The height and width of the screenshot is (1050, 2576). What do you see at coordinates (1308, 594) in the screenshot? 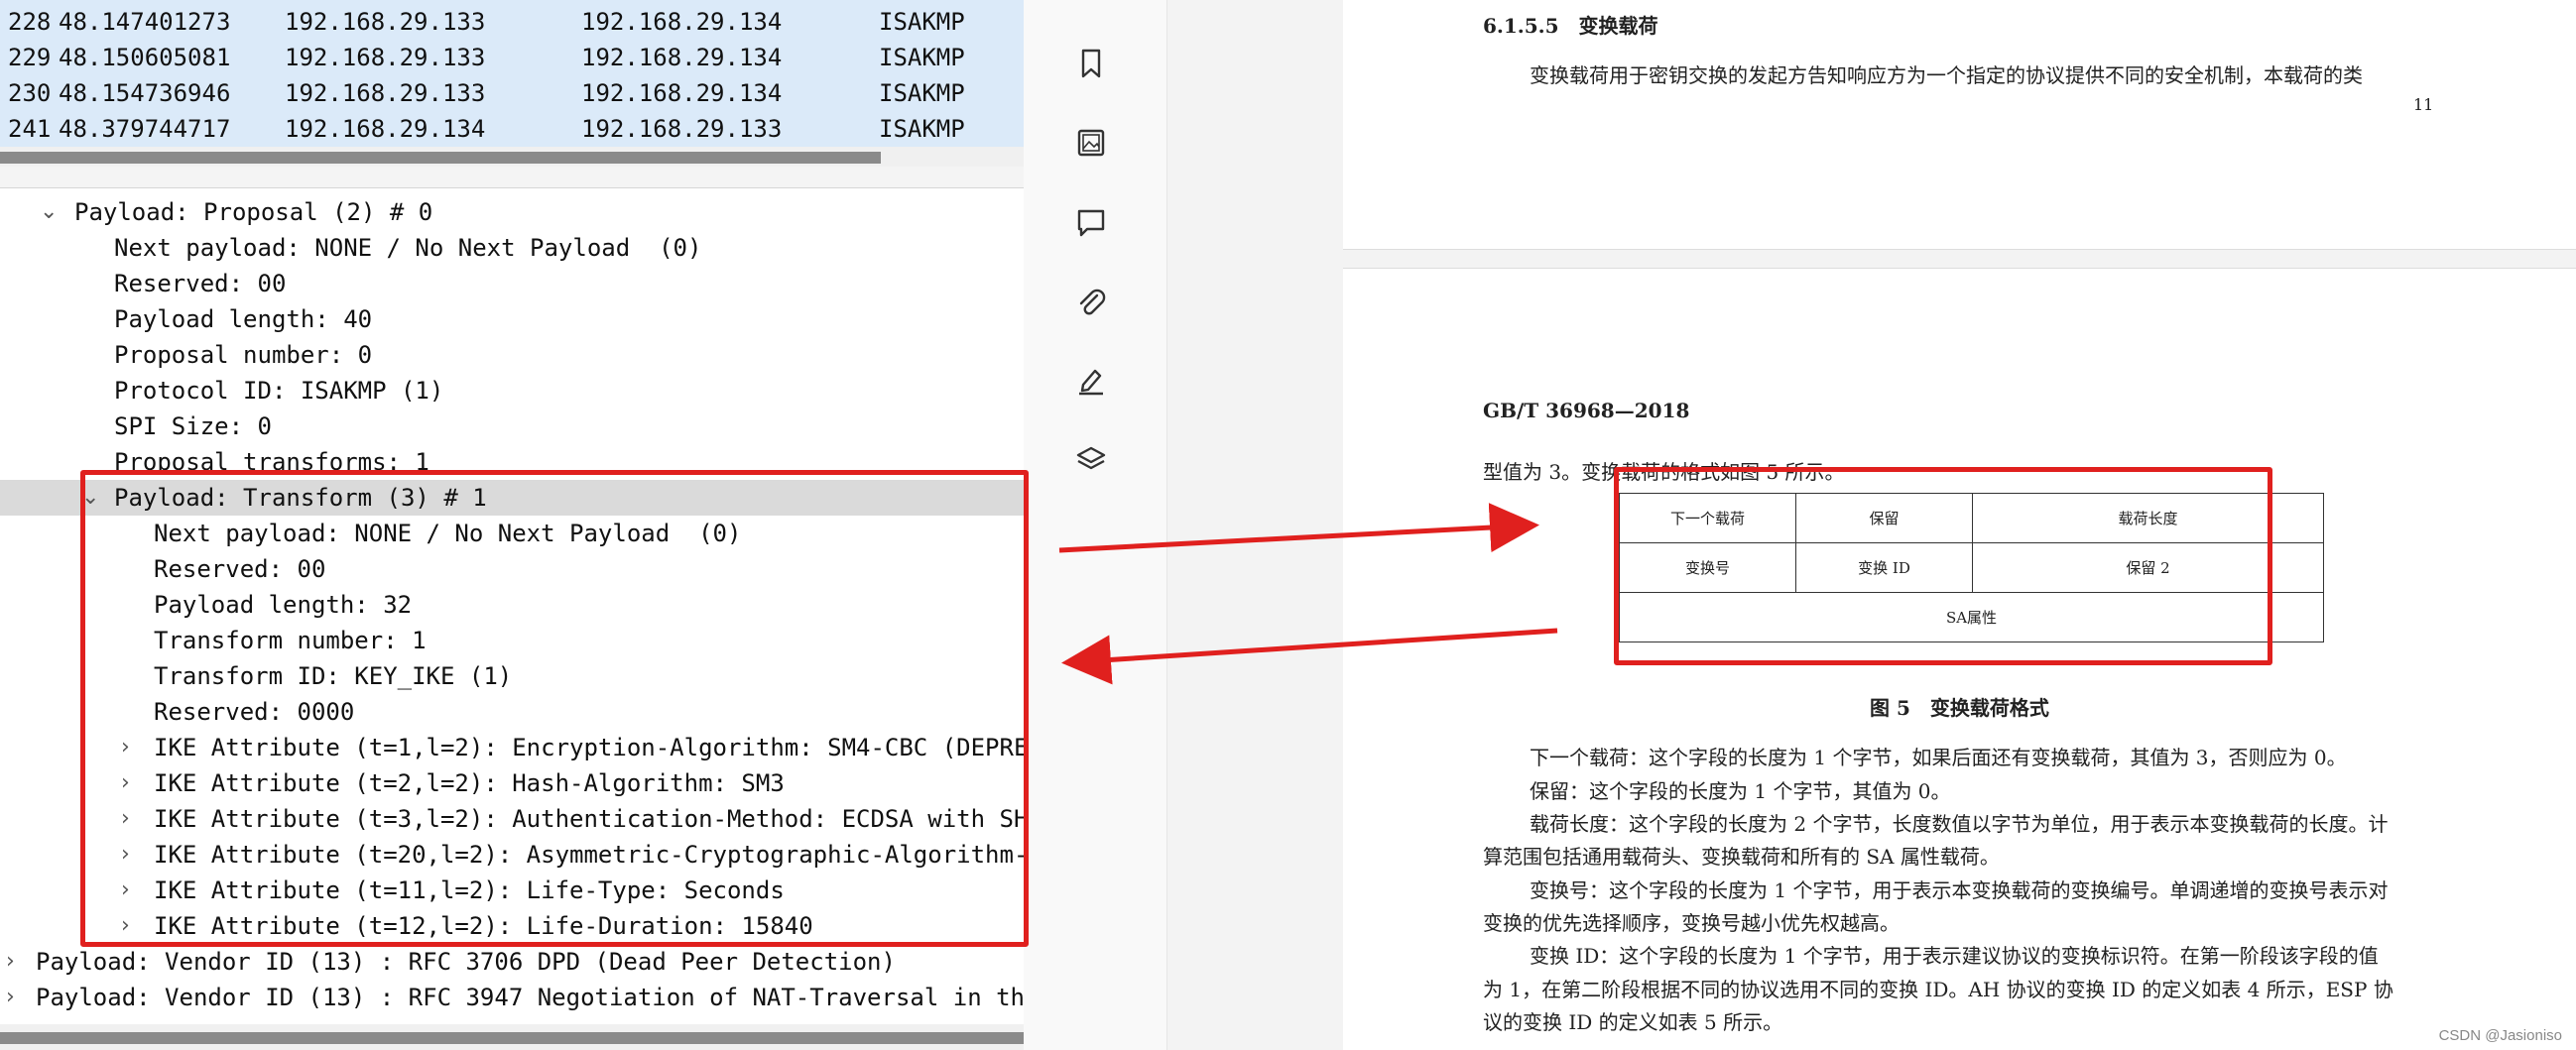
I see `annotation-arrows` at bounding box center [1308, 594].